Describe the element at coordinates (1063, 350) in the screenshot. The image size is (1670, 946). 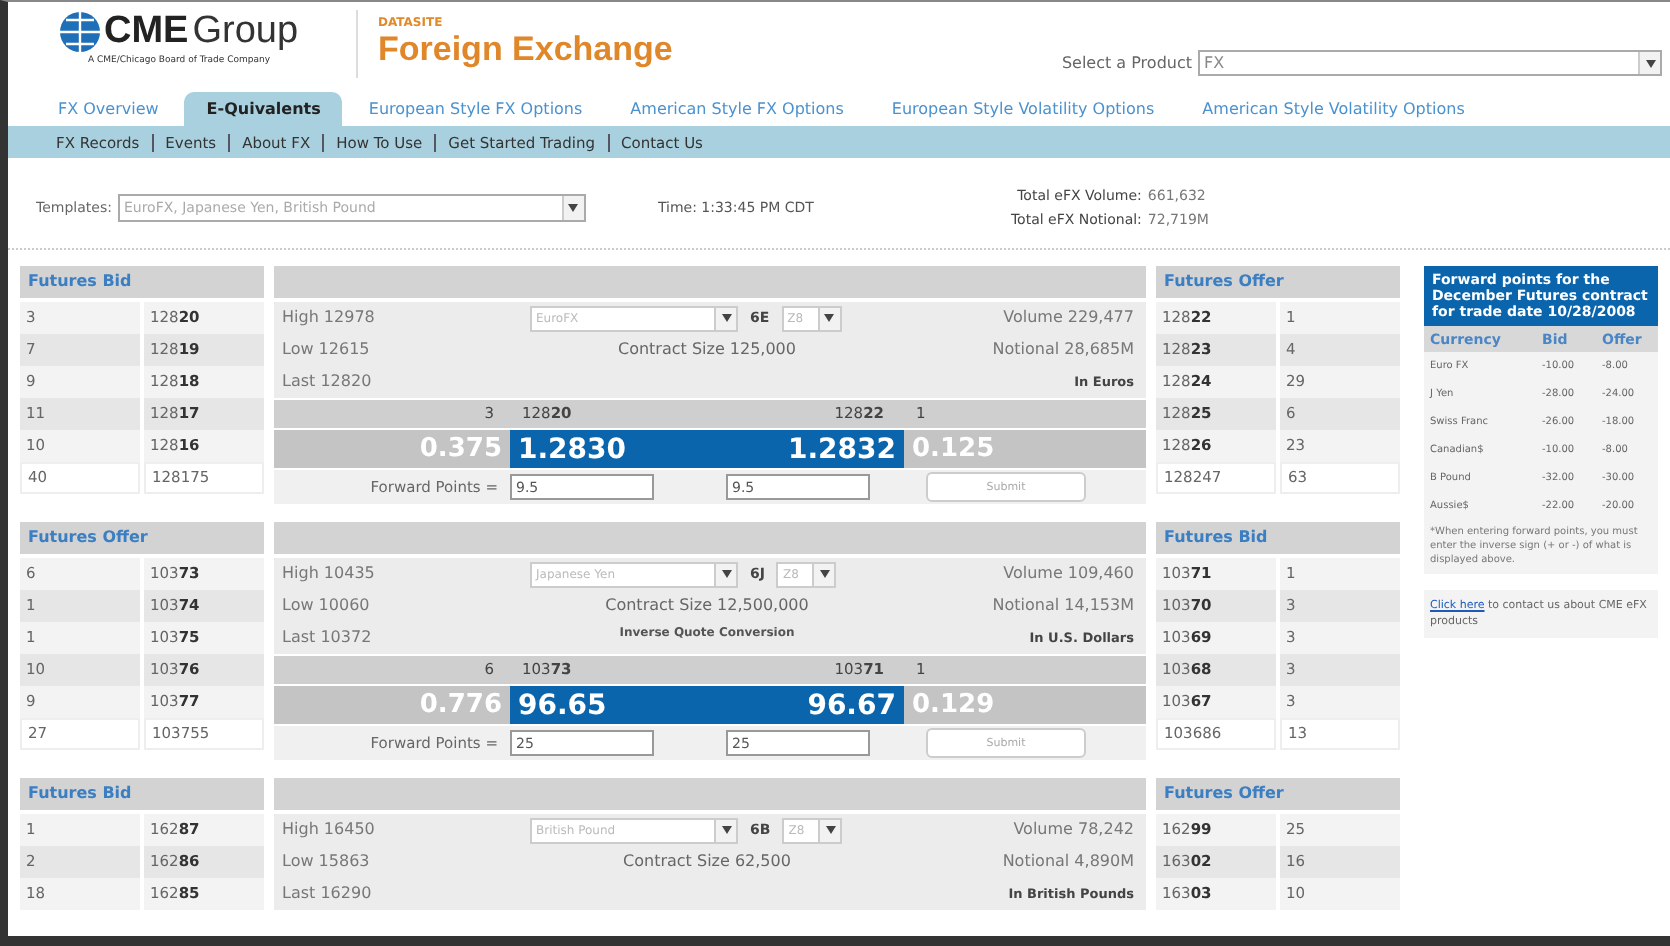
I see `notional-text: Notional 28,685M` at that location.